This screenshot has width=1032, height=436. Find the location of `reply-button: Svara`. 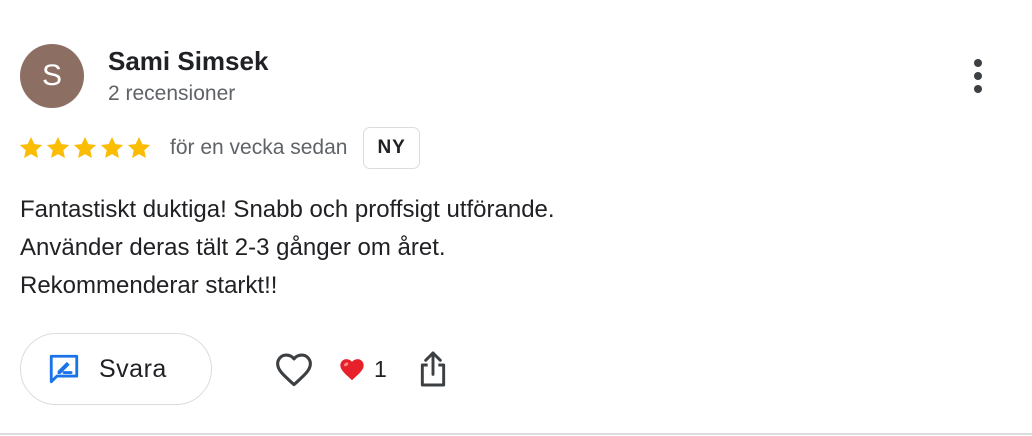

reply-button: Svara is located at coordinates (116, 369).